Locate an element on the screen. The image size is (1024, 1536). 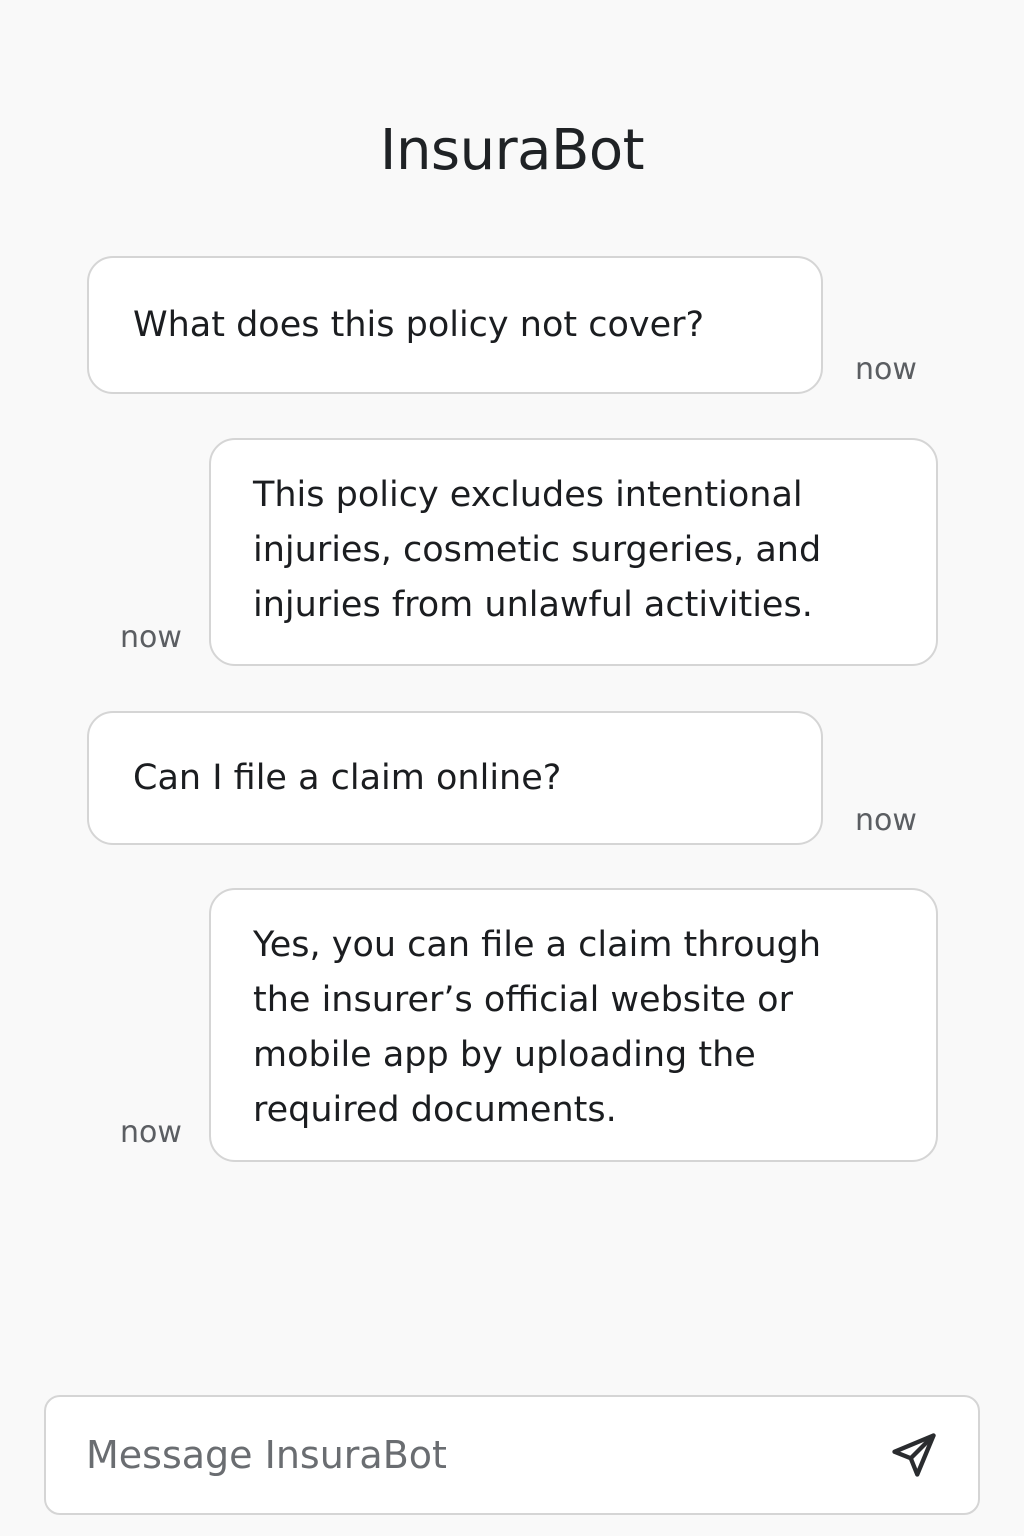
message-composer is located at coordinates (512, 1455).